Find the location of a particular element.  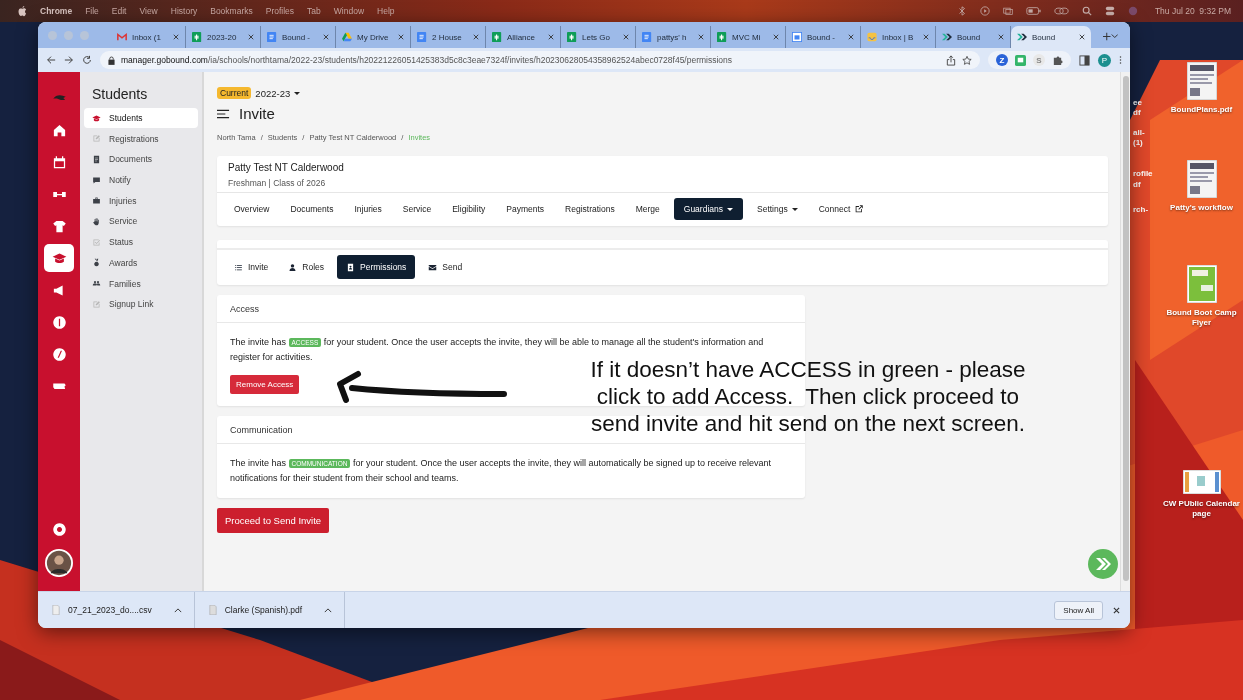

menu-item: Window is located at coordinates (349, 11).